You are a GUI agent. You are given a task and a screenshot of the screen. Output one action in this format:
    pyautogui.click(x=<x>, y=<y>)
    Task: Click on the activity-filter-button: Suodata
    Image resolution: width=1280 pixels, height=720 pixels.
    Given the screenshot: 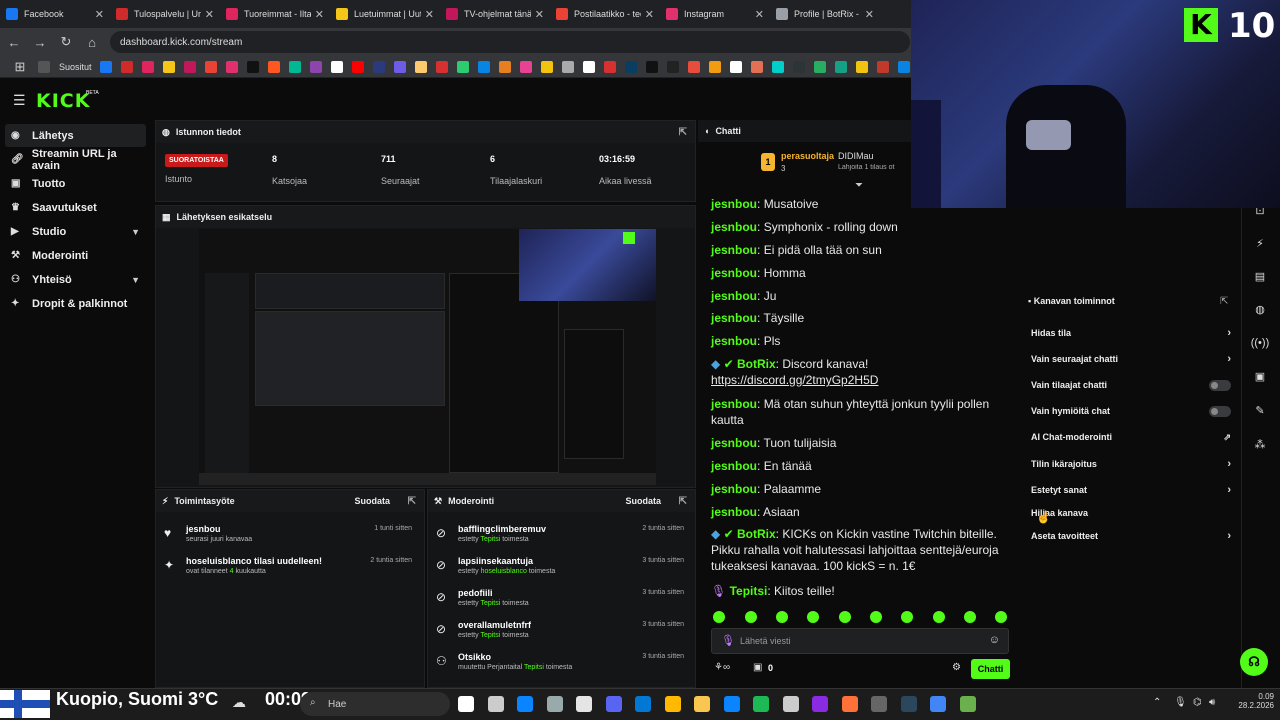 What is the action you would take?
    pyautogui.click(x=372, y=501)
    